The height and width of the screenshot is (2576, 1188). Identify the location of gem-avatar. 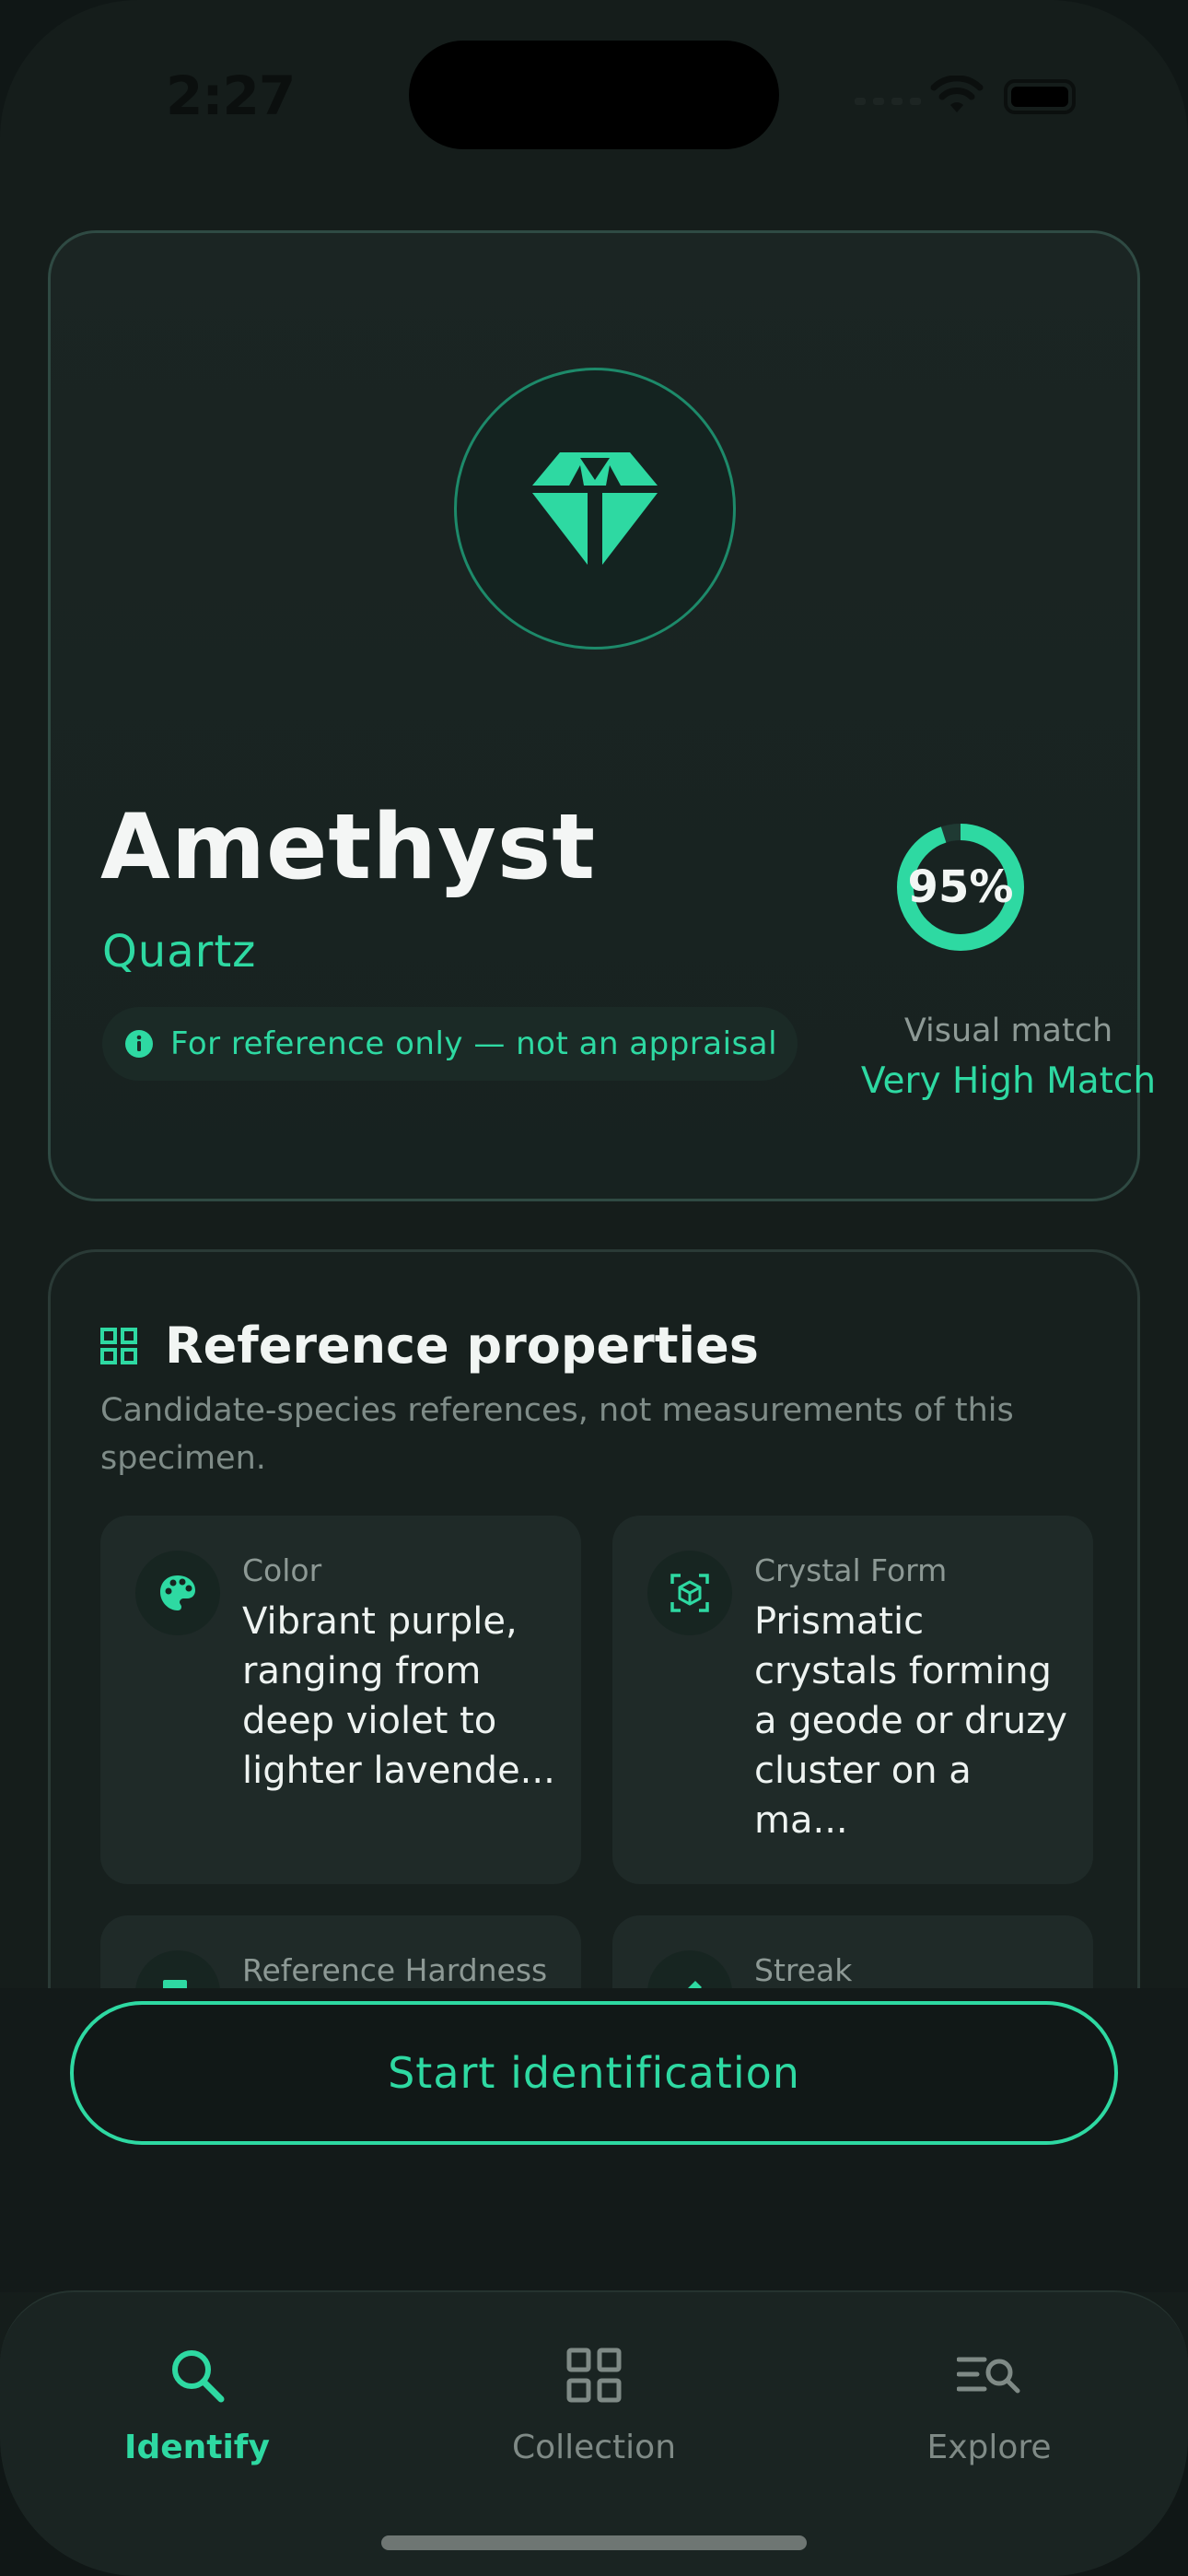
(595, 509).